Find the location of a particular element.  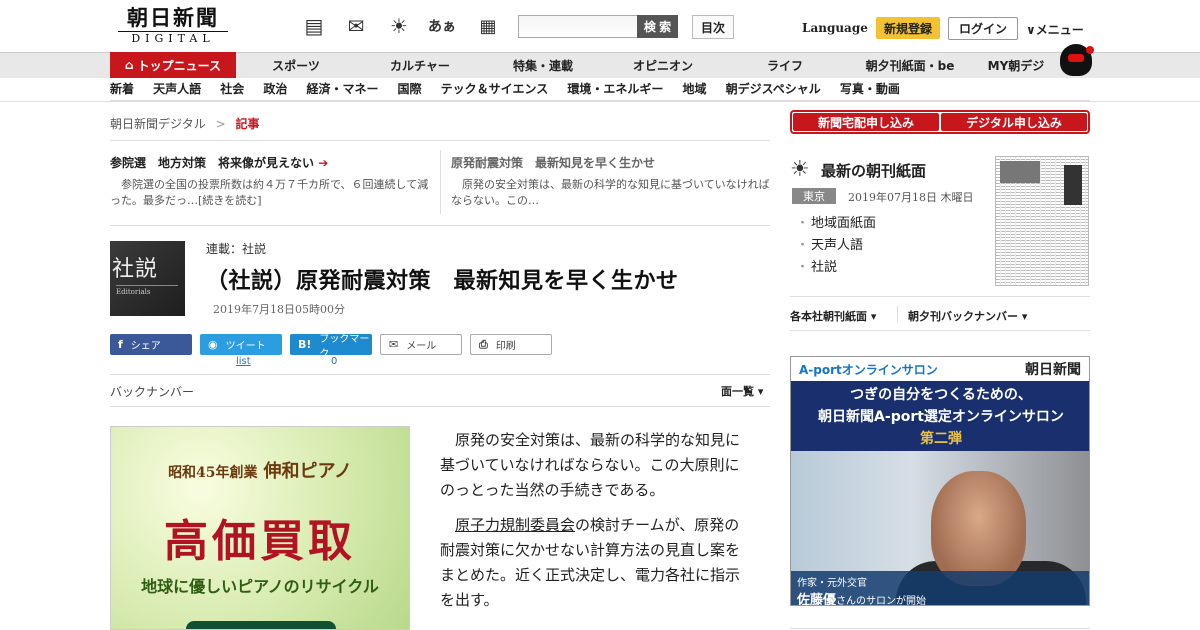

newspaper-icon: ▤ is located at coordinates (314, 26).